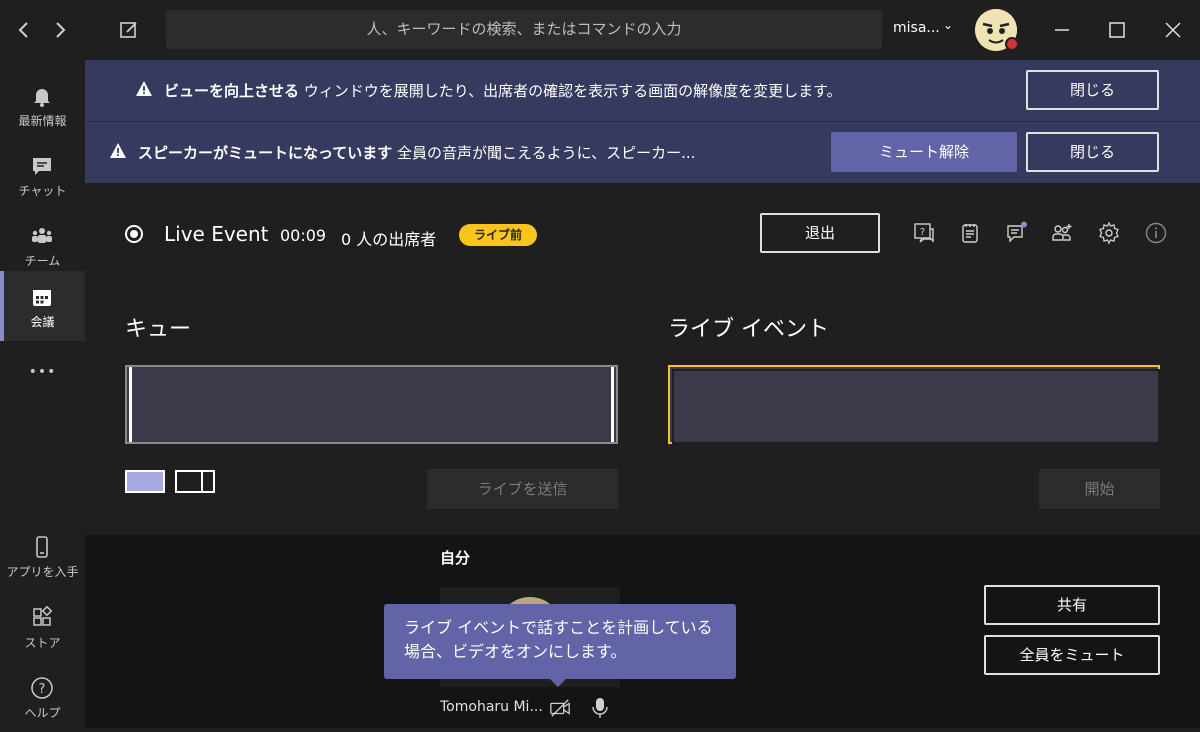 The height and width of the screenshot is (732, 1200). I want to click on rail-item-store: ストア, so click(42, 627).